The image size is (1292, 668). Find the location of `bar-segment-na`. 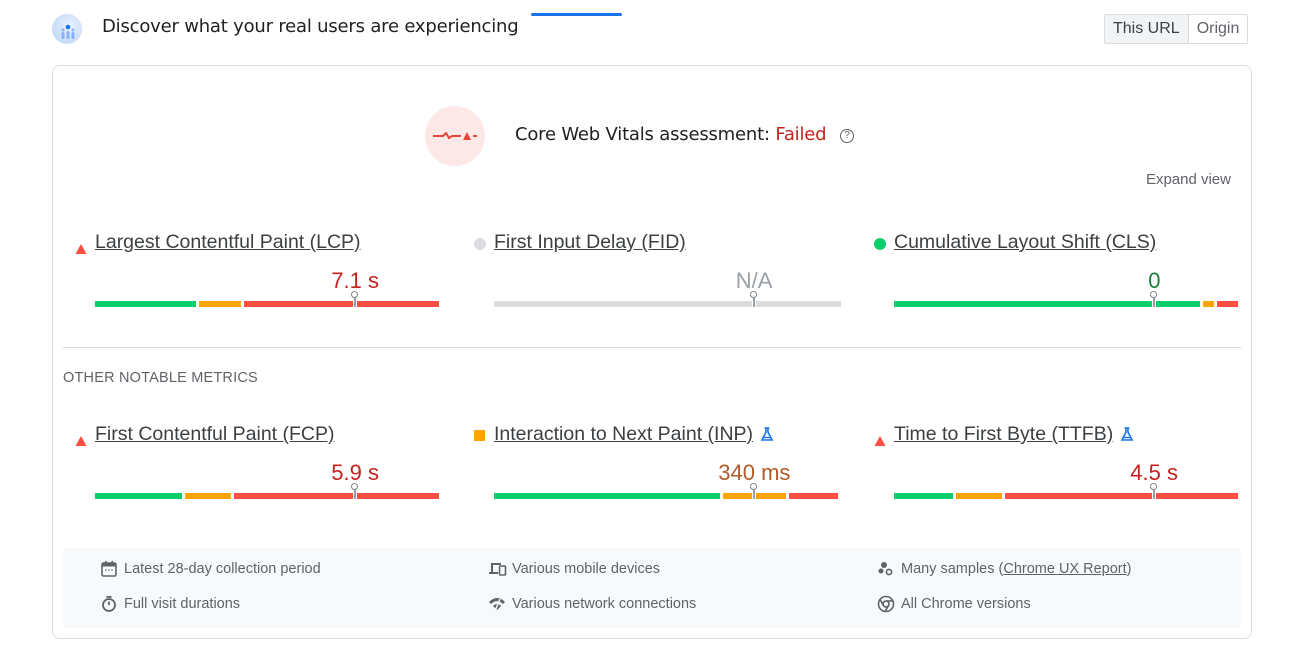

bar-segment-na is located at coordinates (667, 304).